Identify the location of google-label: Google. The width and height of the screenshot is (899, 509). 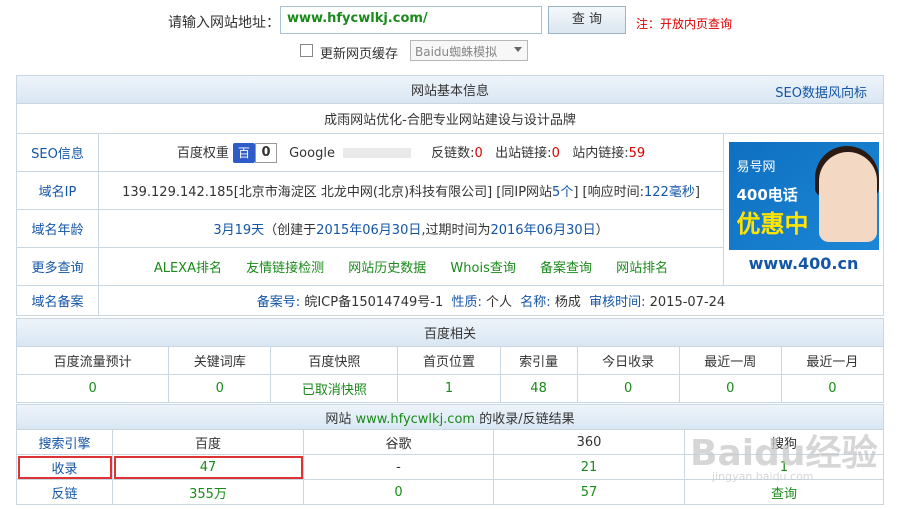
(312, 153).